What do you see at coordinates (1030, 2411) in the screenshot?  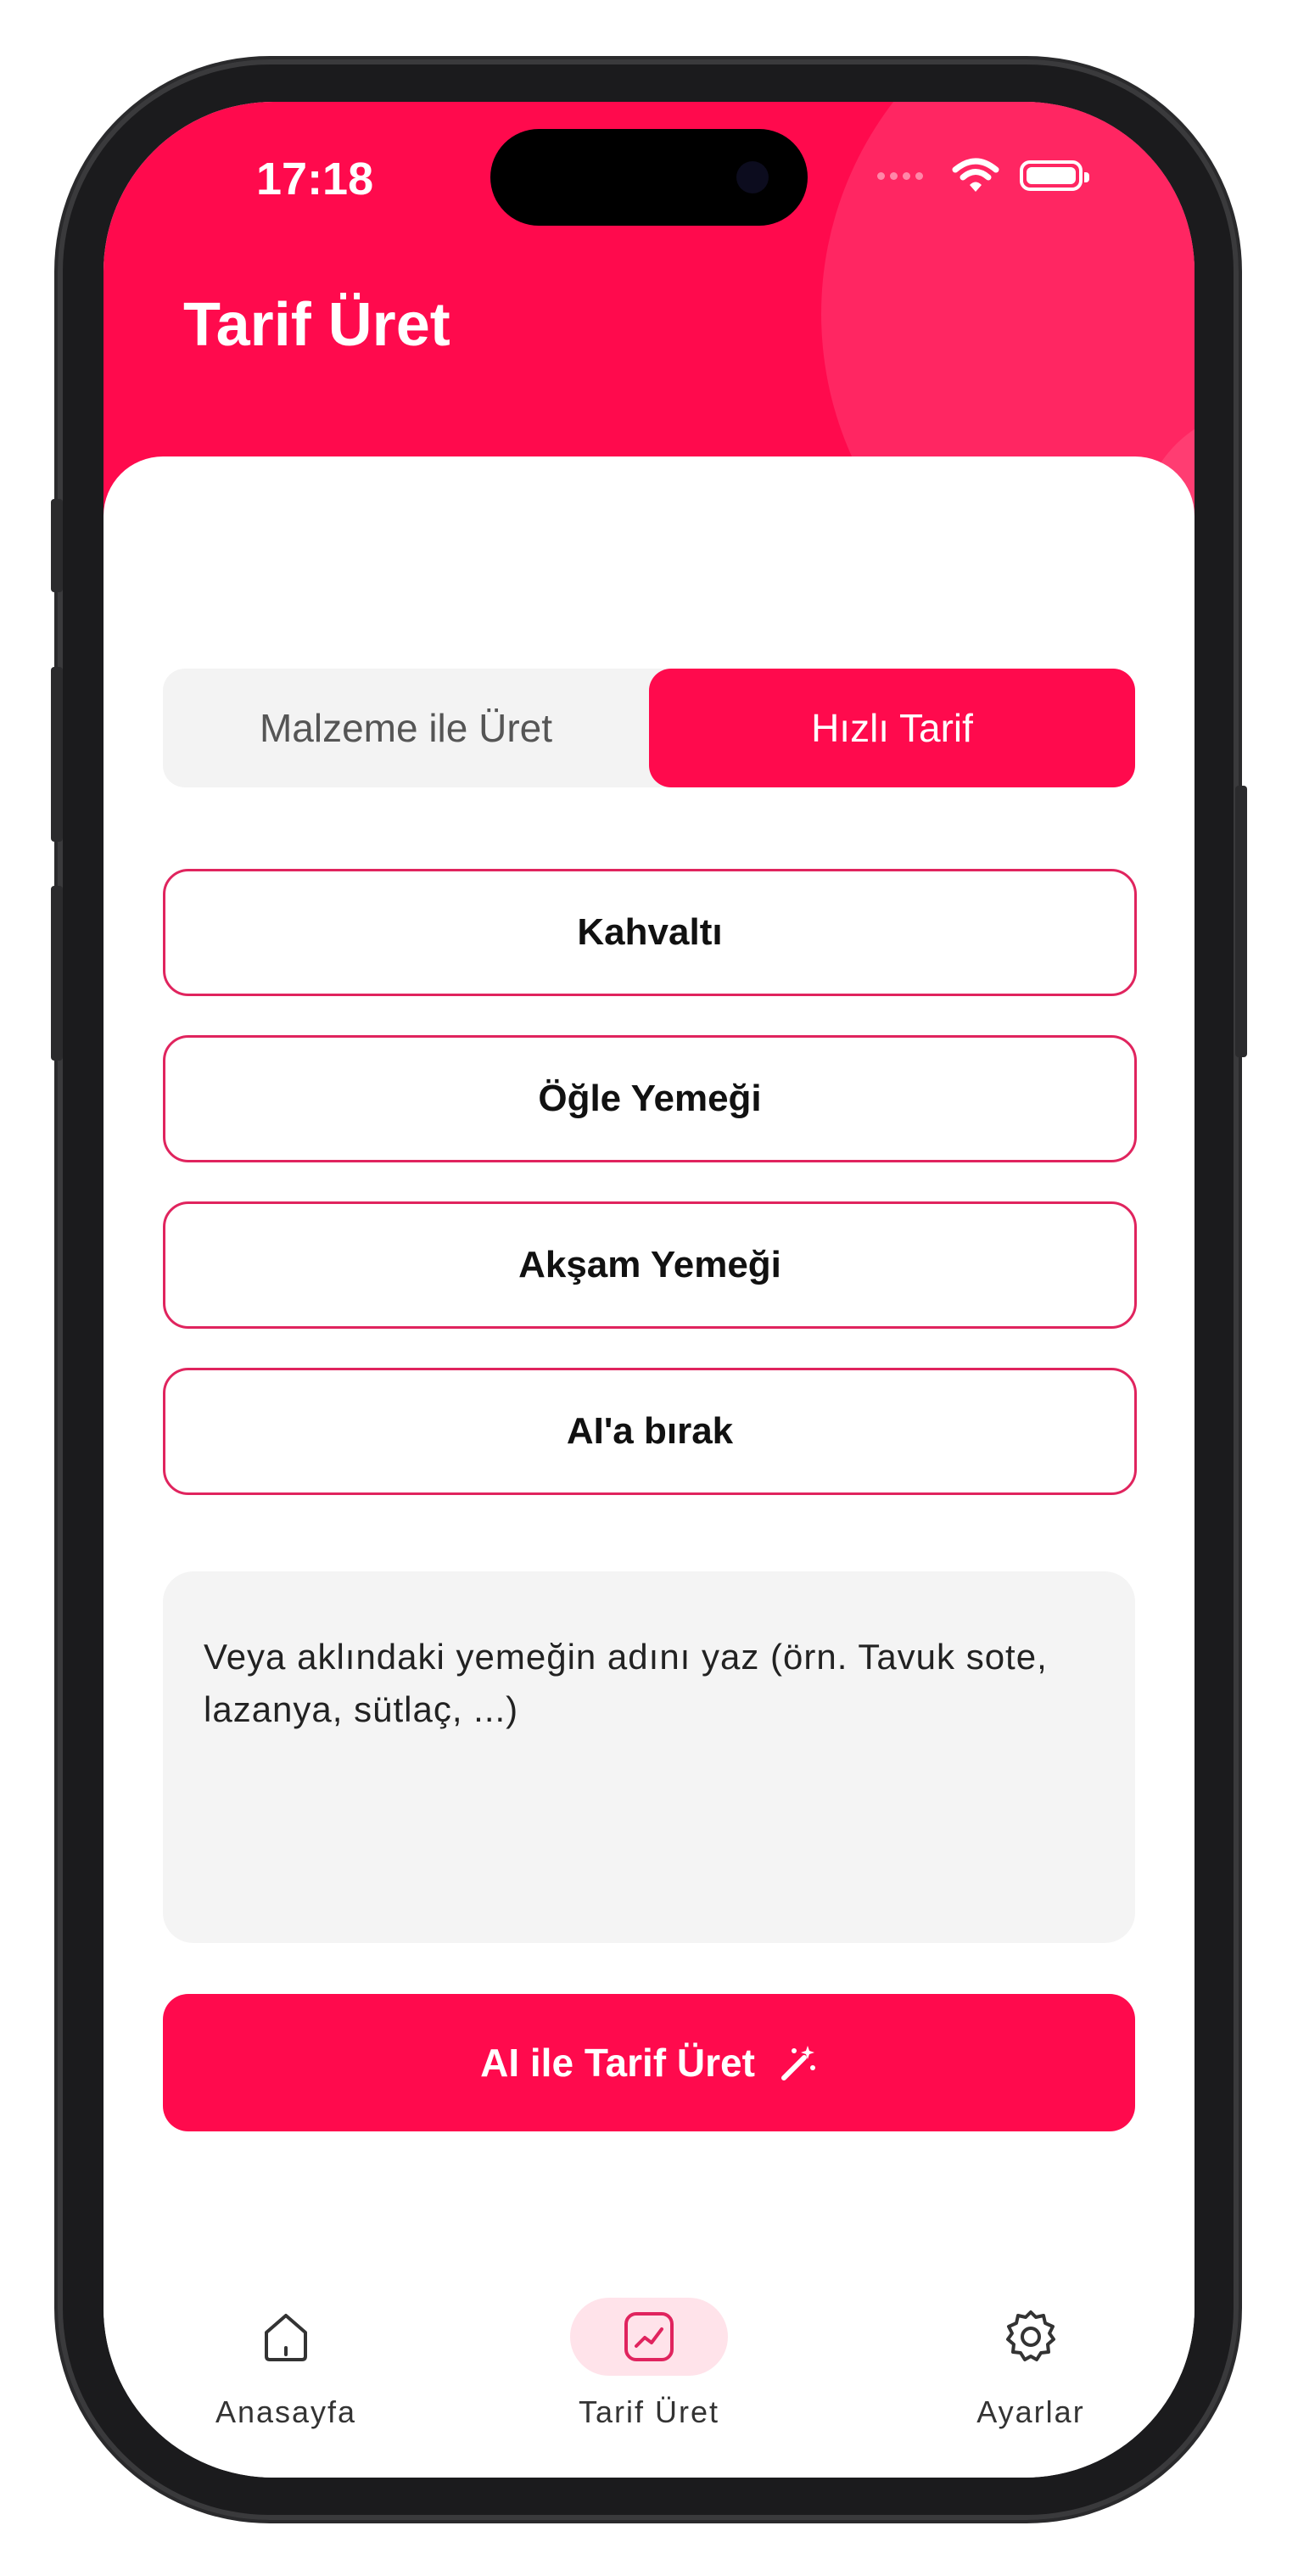 I see `tab-label-ayarlar: Ayarlar` at bounding box center [1030, 2411].